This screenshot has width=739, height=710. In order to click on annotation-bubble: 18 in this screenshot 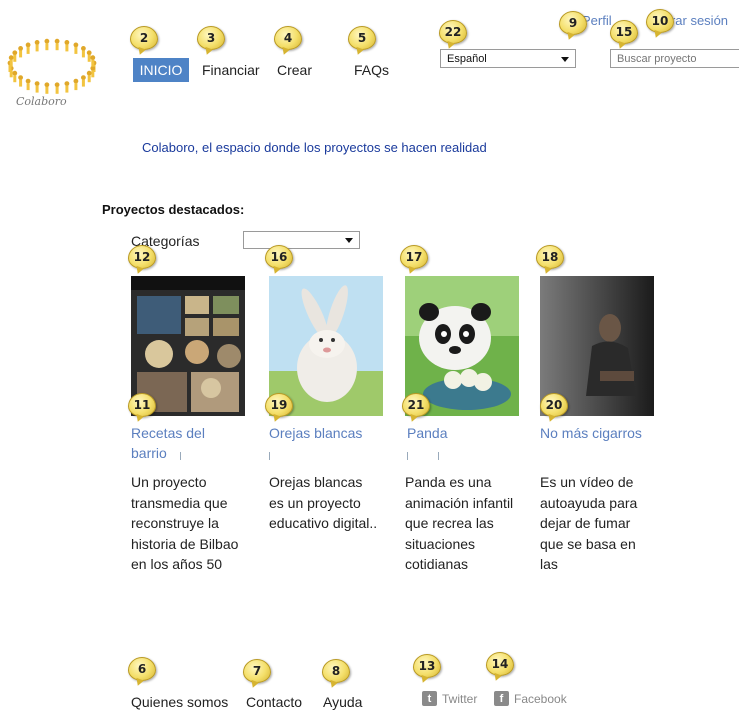, I will do `click(550, 257)`.